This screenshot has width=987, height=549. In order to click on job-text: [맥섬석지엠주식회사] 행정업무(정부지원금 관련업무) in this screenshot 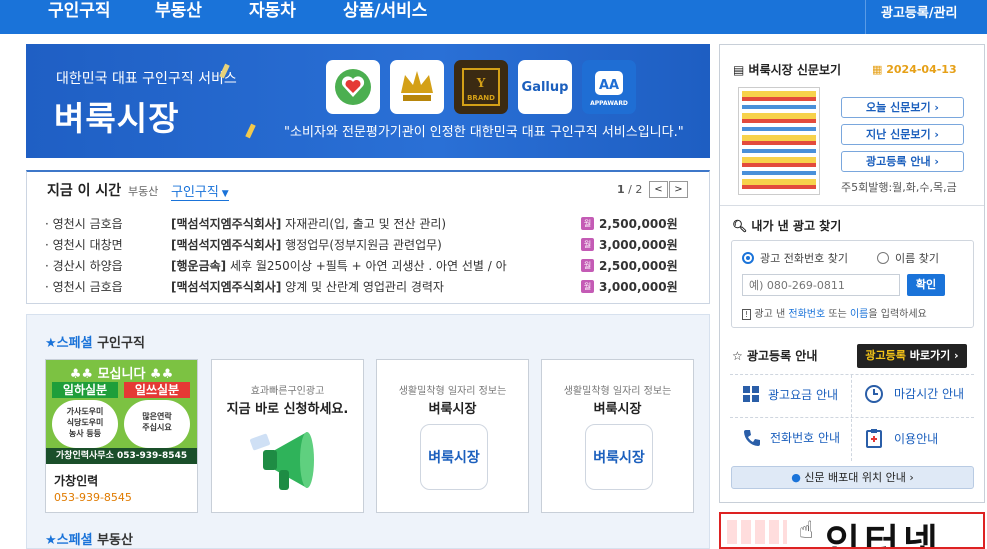, I will do `click(371, 244)`.